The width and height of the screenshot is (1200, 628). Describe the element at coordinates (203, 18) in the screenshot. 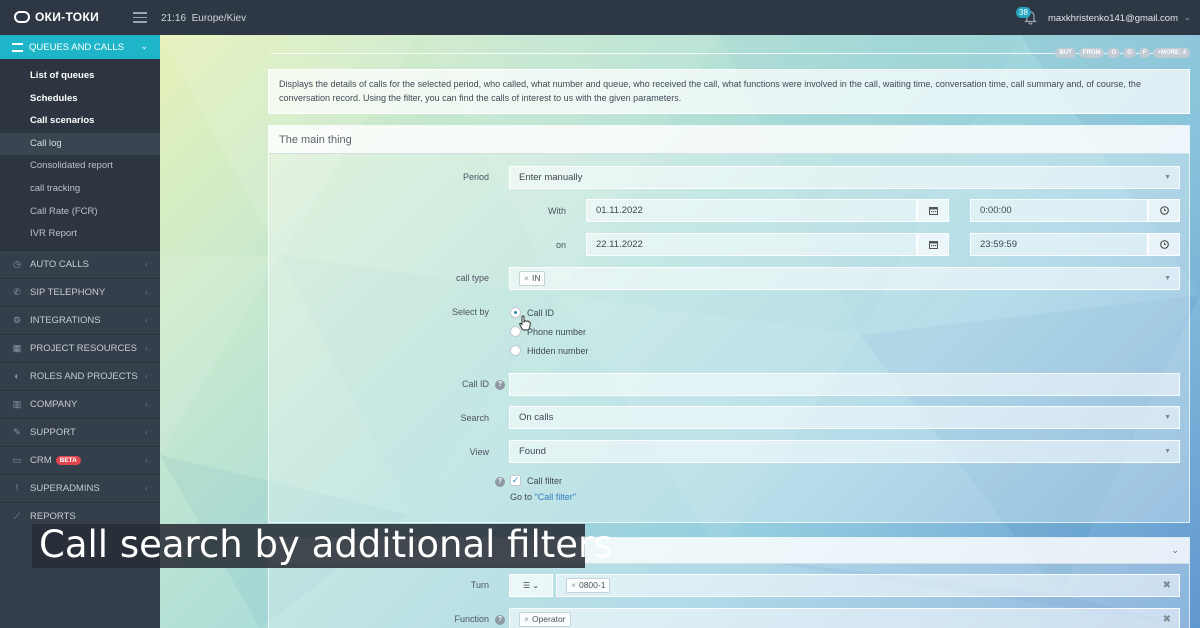

I see `clock: 21:16 Europe/Kiev` at that location.